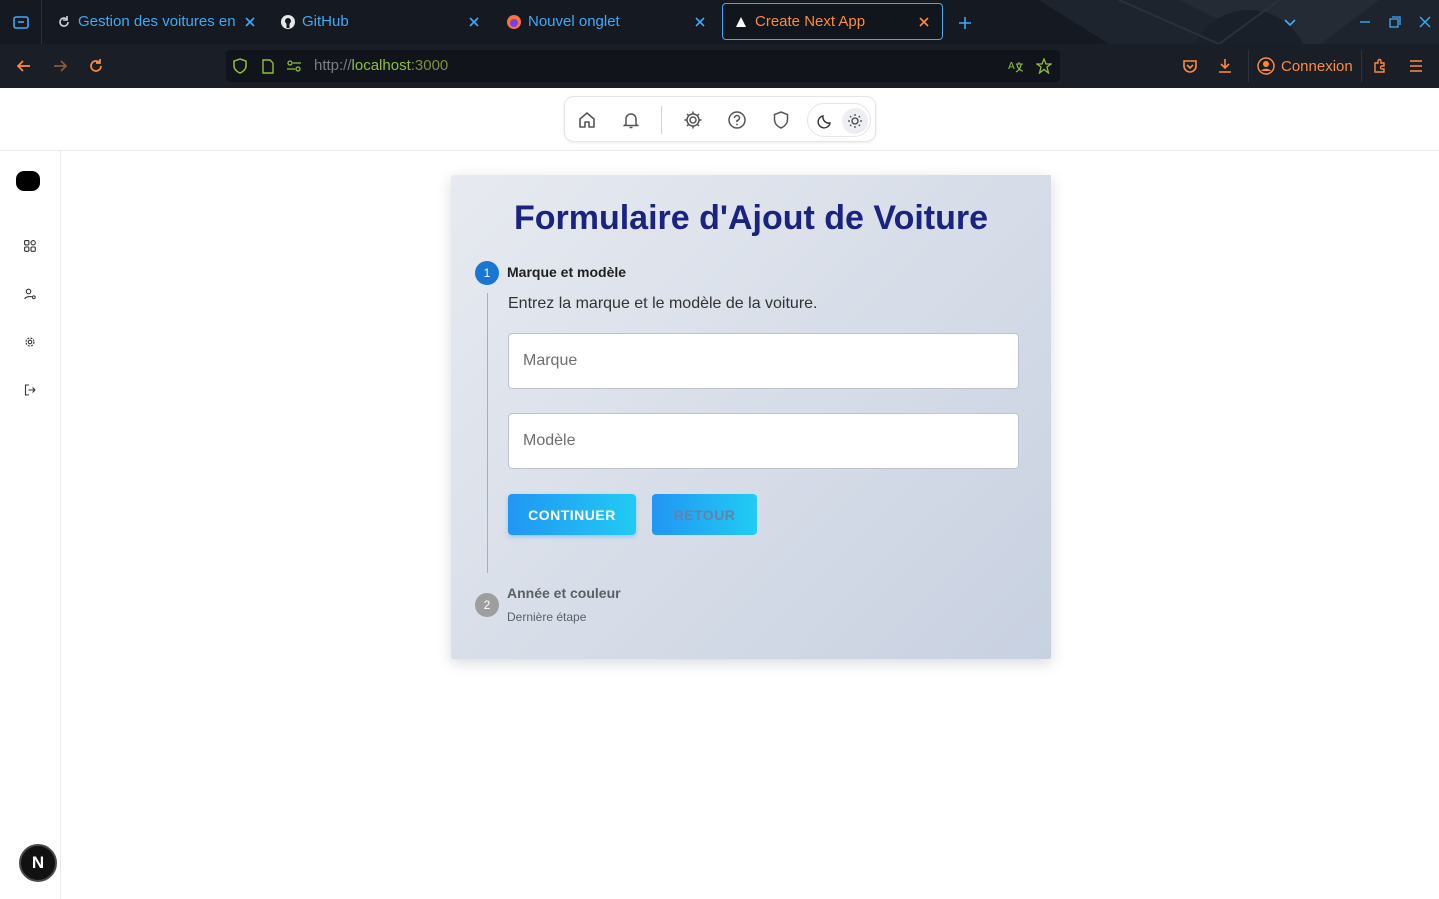 The width and height of the screenshot is (1439, 899). Describe the element at coordinates (661, 120) in the screenshot. I see `toolbar-separator` at that location.